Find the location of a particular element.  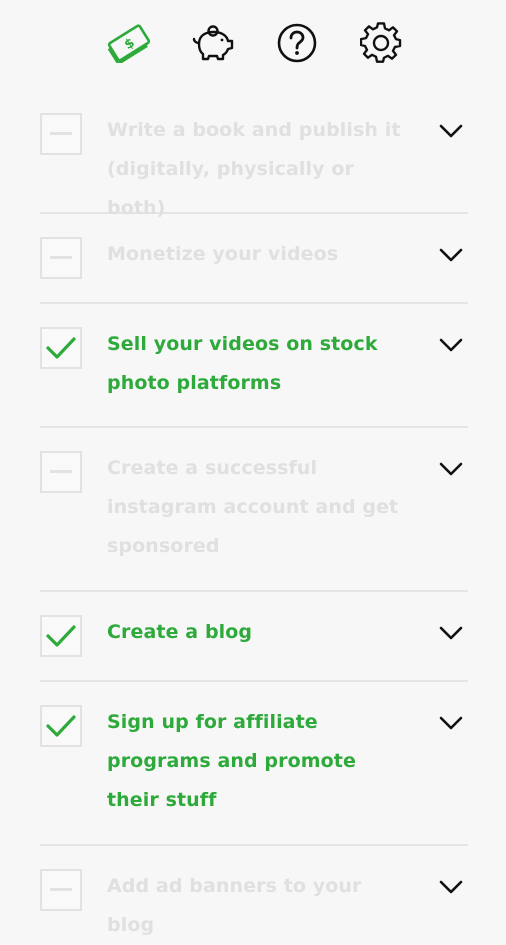

task-item: Monetize your videos is located at coordinates (254, 259).